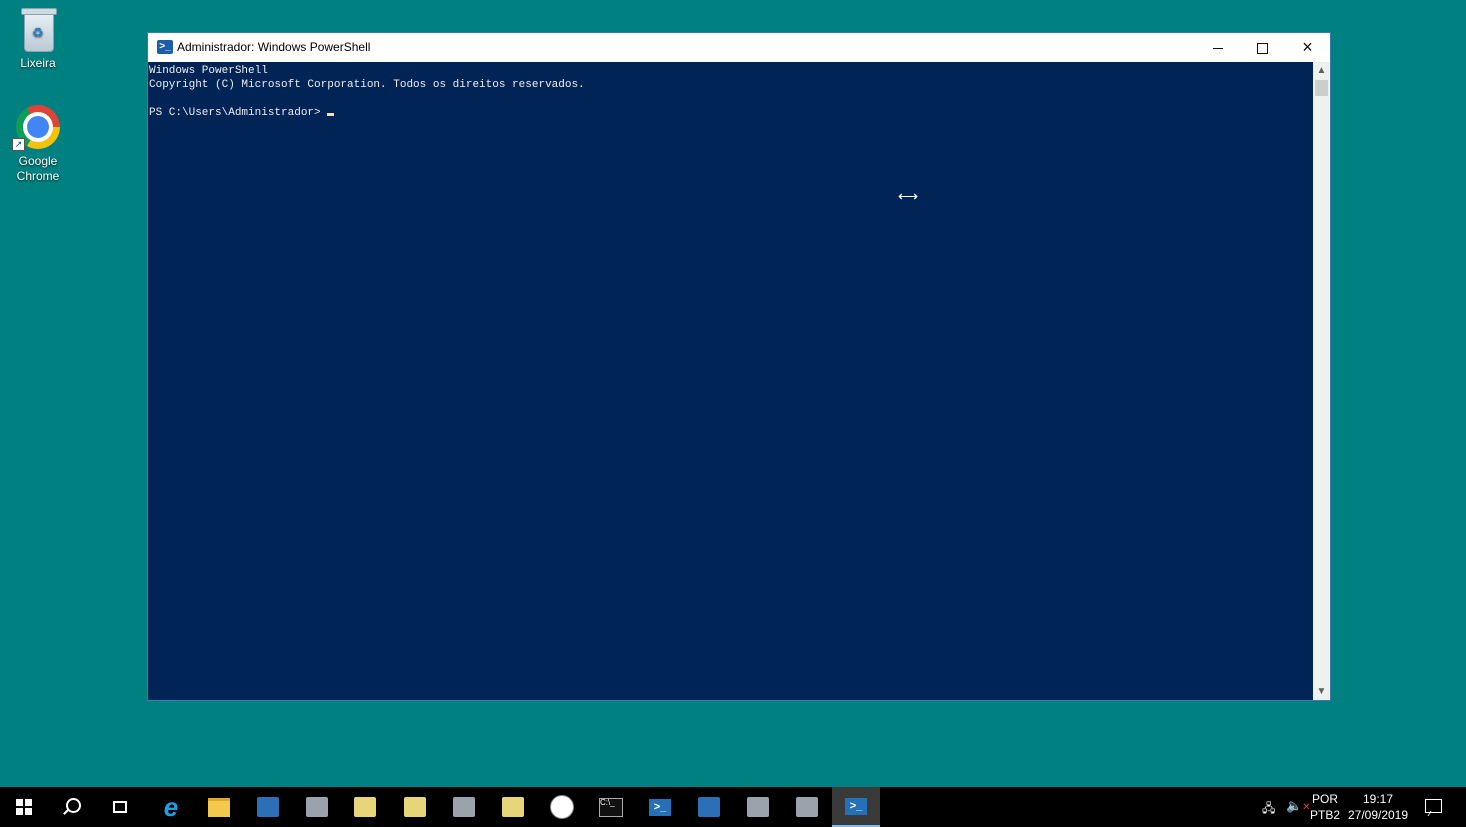 This screenshot has height=827, width=1466. I want to click on scroll-thumb, so click(1321, 88).